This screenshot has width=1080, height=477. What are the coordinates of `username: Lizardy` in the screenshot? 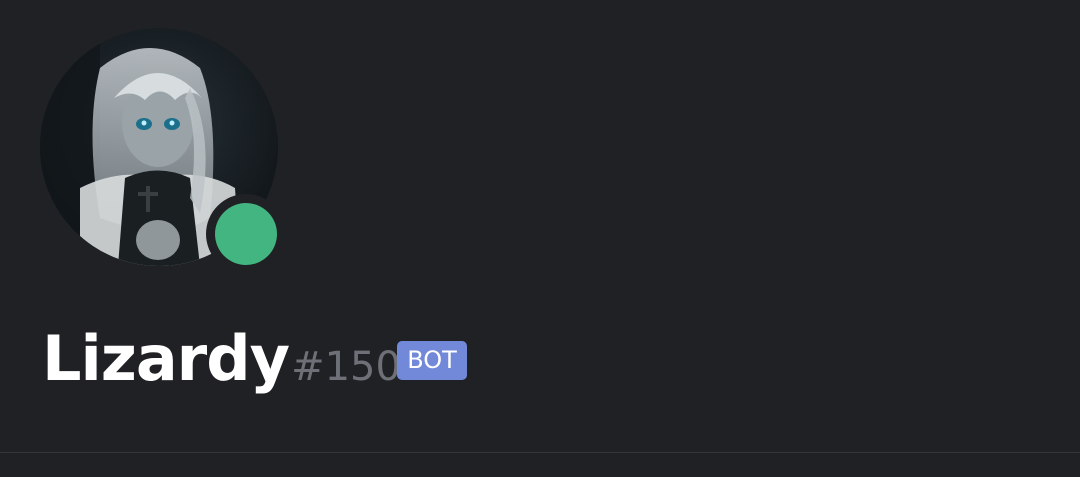 It's located at (166, 358).